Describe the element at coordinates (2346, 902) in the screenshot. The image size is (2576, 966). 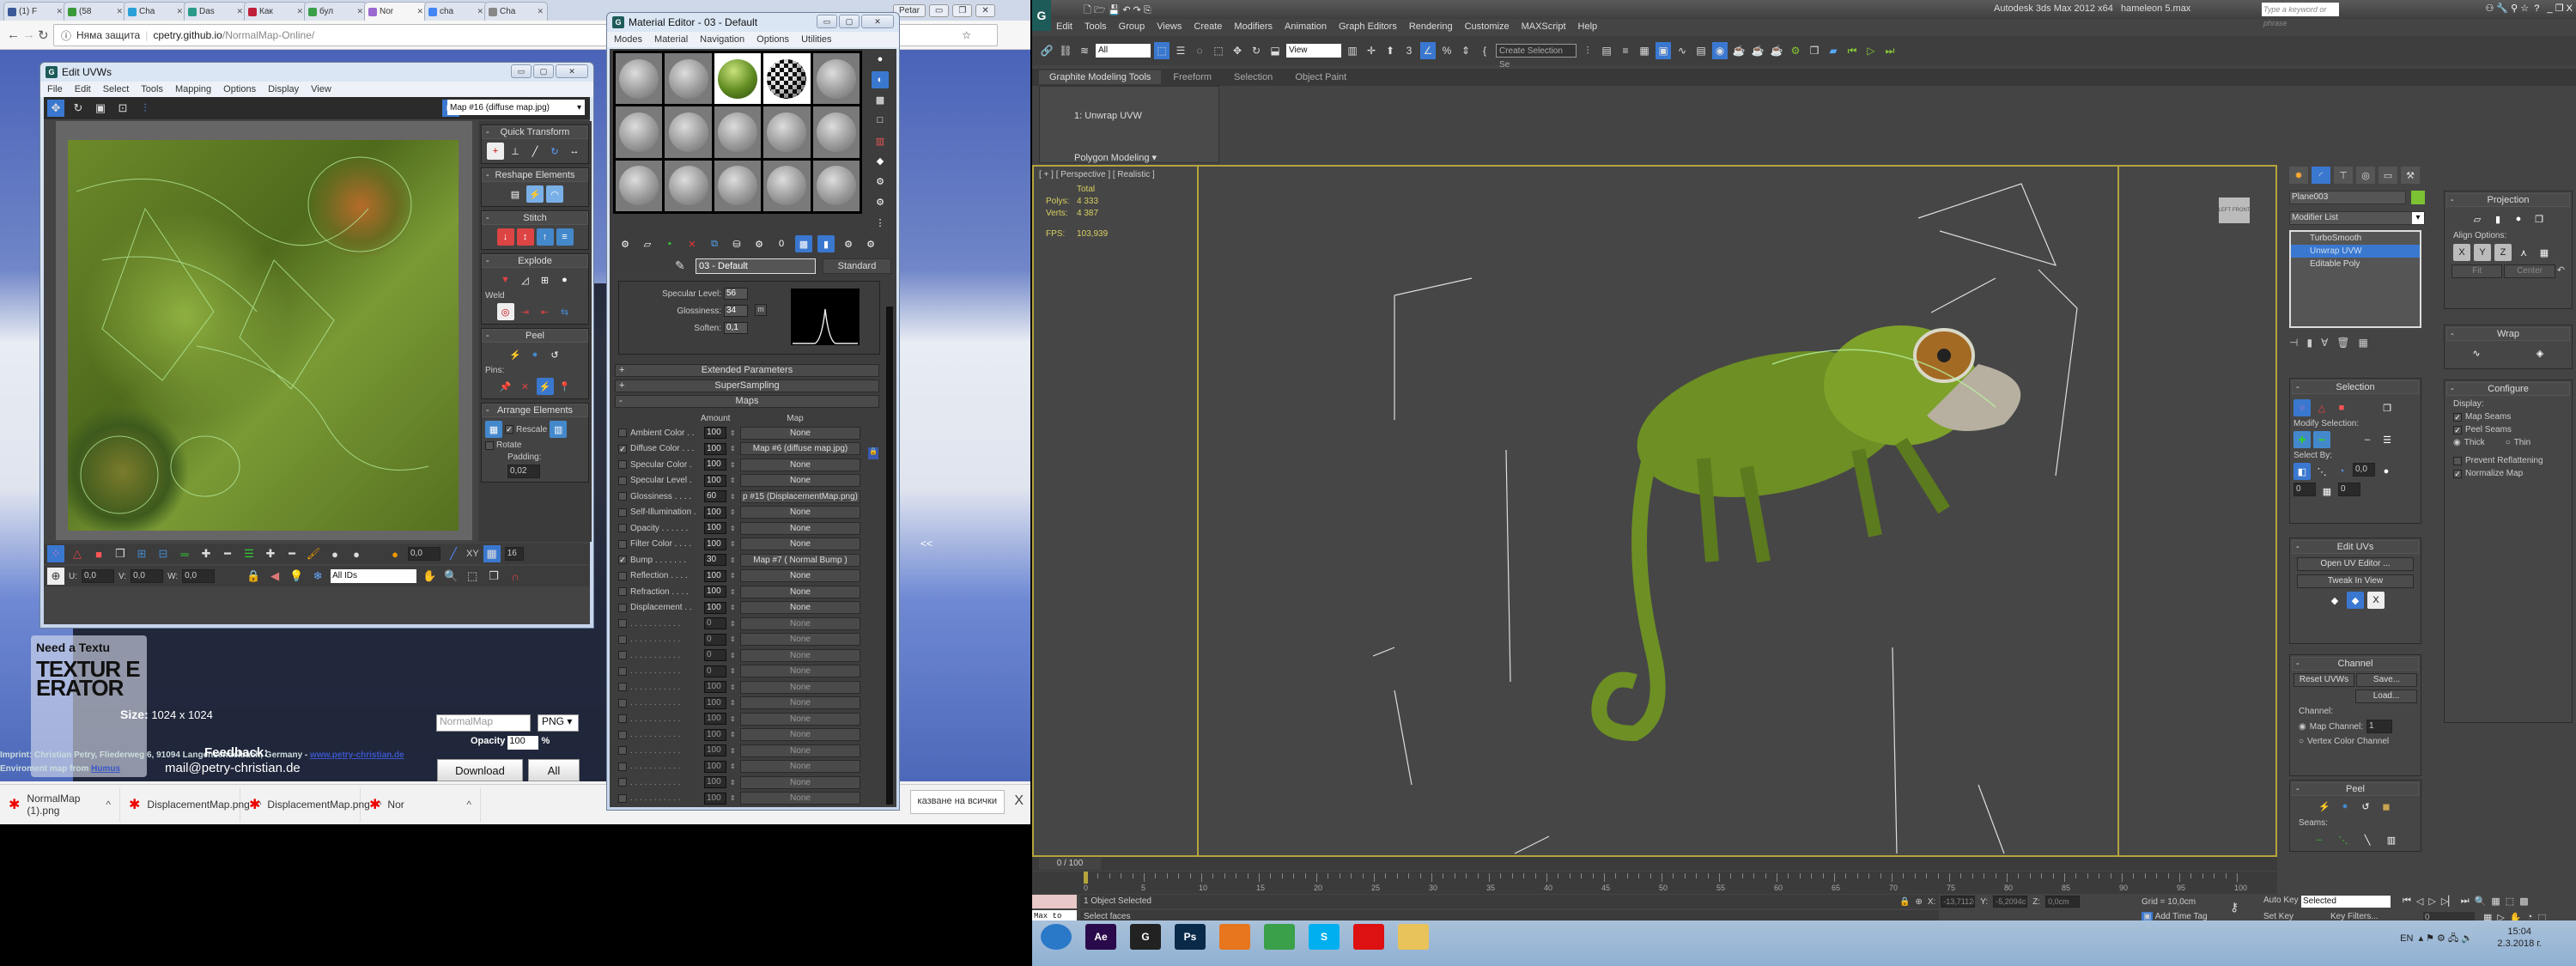
I see `key-mode-dropdown: Selected` at that location.